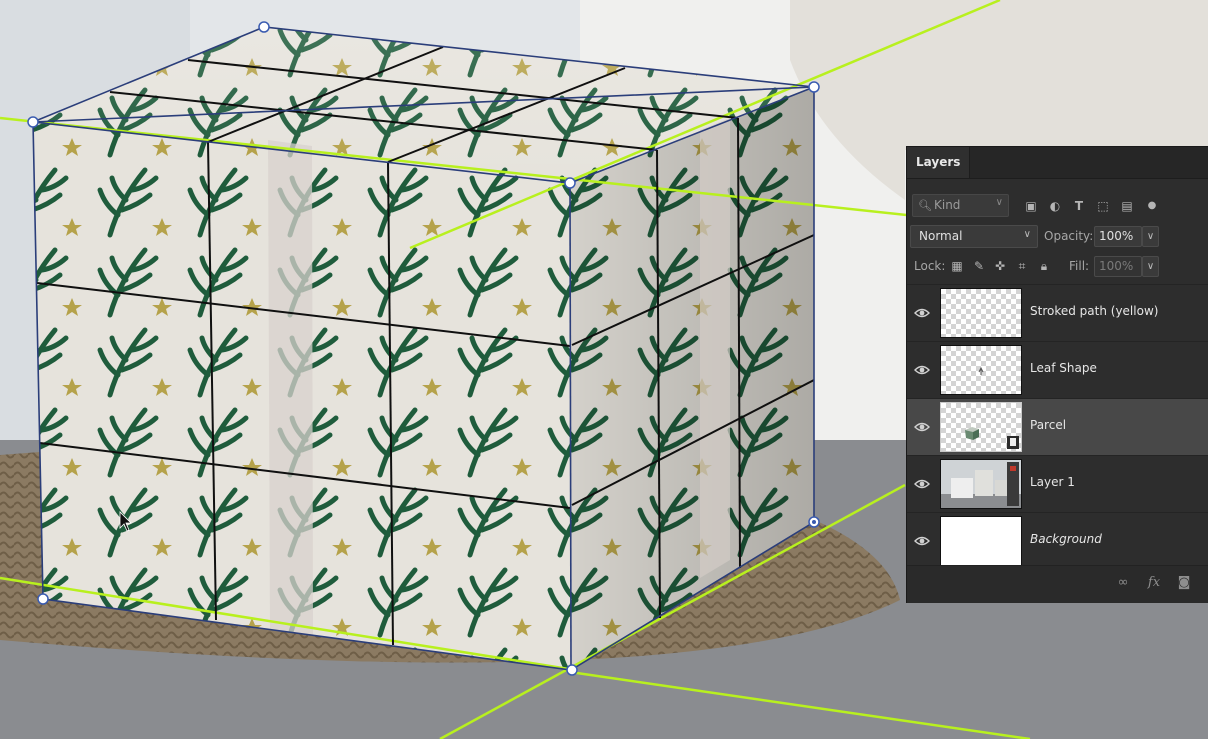 Image resolution: width=1208 pixels, height=739 pixels. Describe the element at coordinates (1150, 236) in the screenshot. I see `opacity-dropdown-button: ∨` at that location.